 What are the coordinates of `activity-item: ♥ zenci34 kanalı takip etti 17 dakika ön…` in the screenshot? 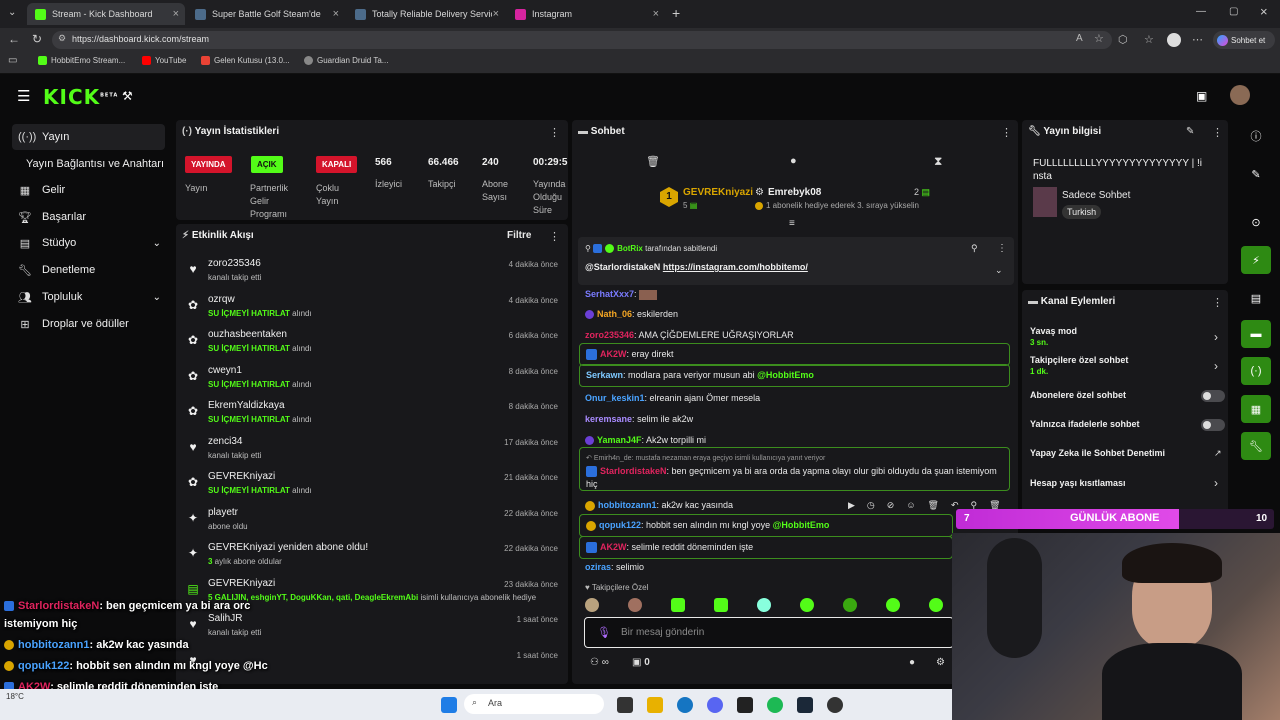 It's located at (376, 452).